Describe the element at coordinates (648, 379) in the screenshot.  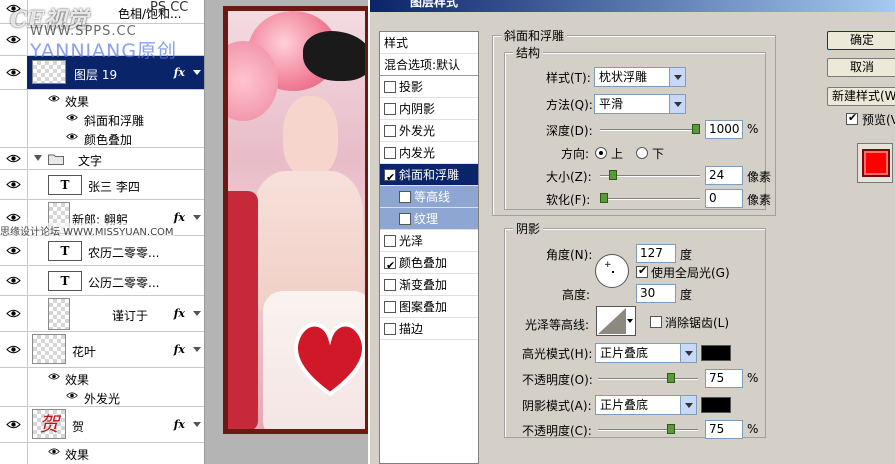
I see `highlight-opacity-slider` at that location.